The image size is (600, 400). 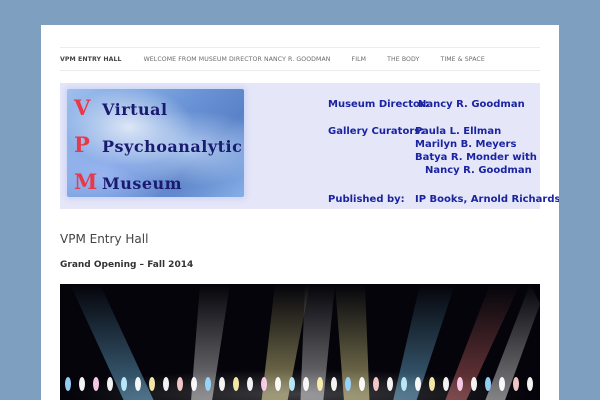 What do you see at coordinates (127, 265) in the screenshot?
I see `grand-opening-subtitle: Grand Opening – Fall 2014` at bounding box center [127, 265].